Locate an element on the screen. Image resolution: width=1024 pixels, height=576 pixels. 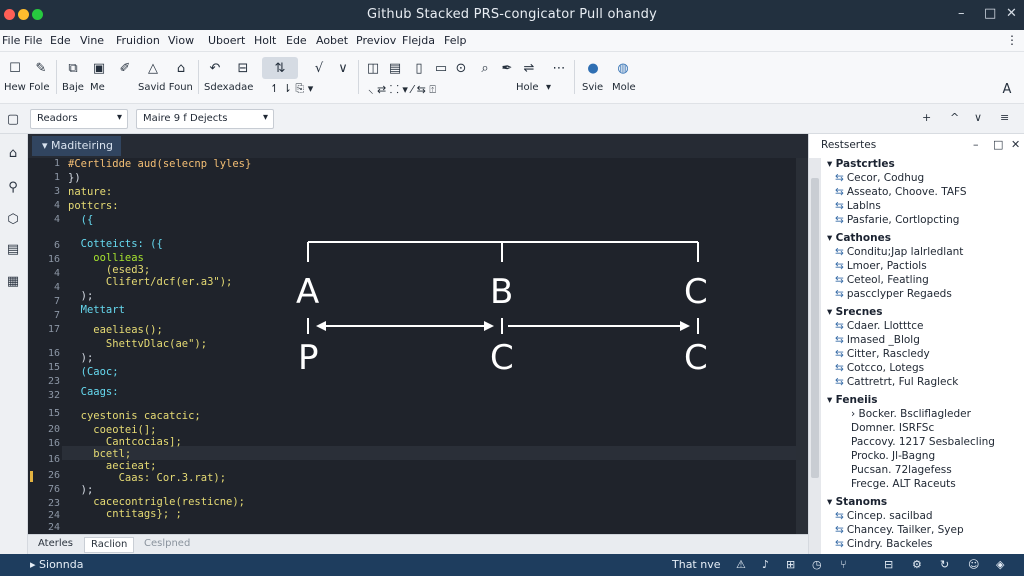
close-button: ✕ is located at coordinates (1011, 13).